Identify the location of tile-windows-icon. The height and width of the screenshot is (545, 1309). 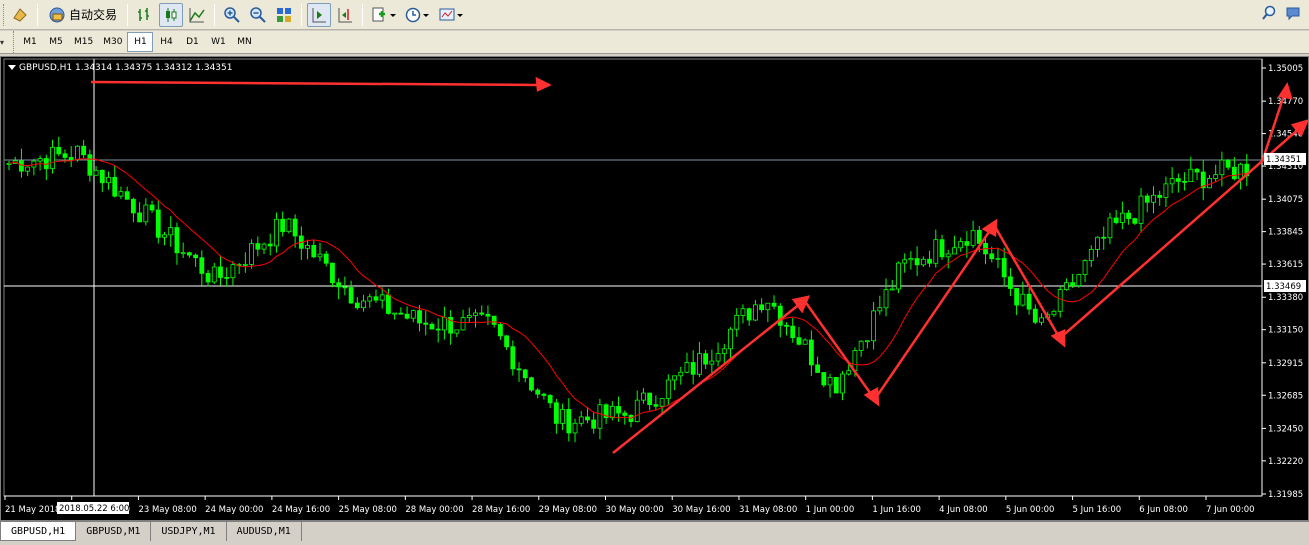
(284, 15).